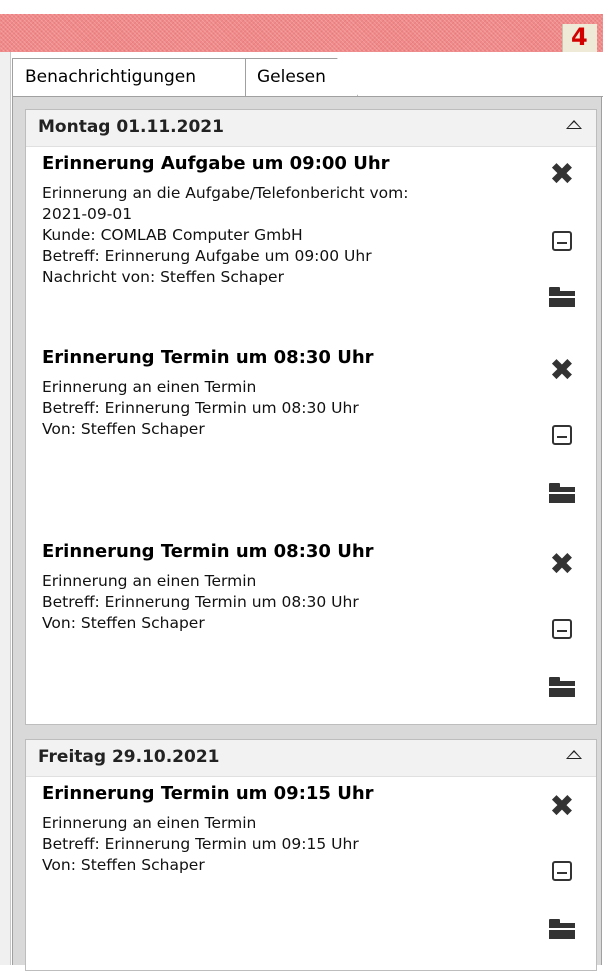  I want to click on date-group-header: Montag 01.11.2021, so click(311, 128).